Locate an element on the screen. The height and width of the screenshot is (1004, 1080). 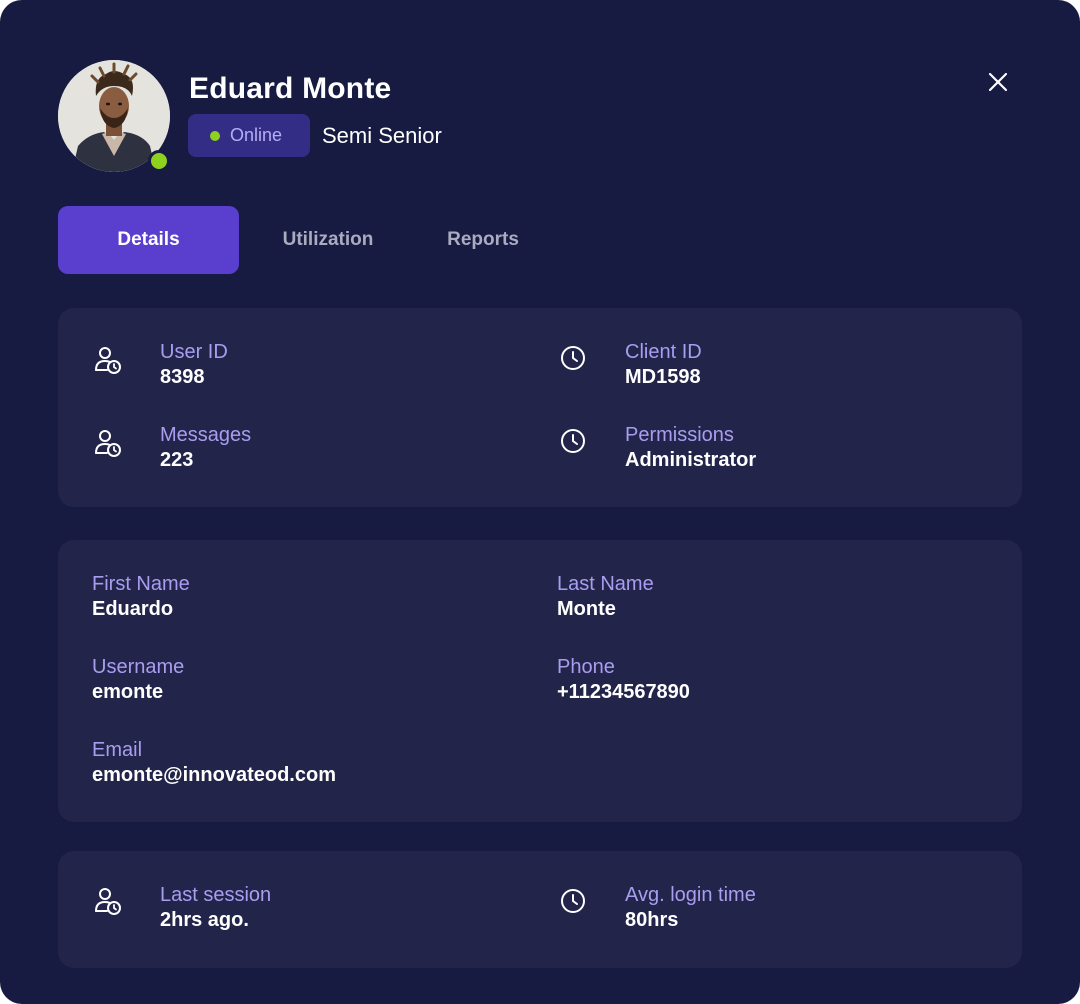
client-id-field: Client ID MD1598 is located at coordinates (663, 365).